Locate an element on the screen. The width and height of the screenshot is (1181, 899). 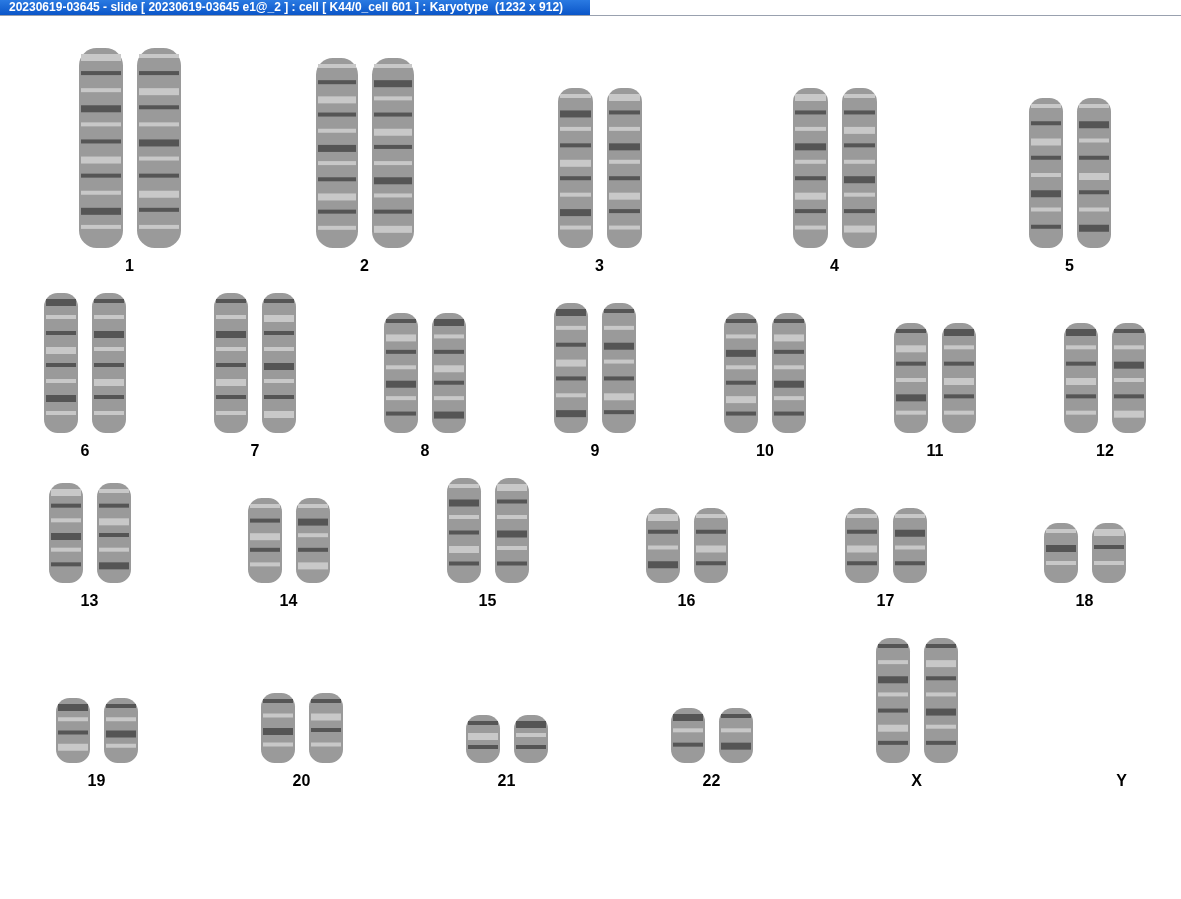
chromosome-label: 14 is located at coordinates (288, 601).